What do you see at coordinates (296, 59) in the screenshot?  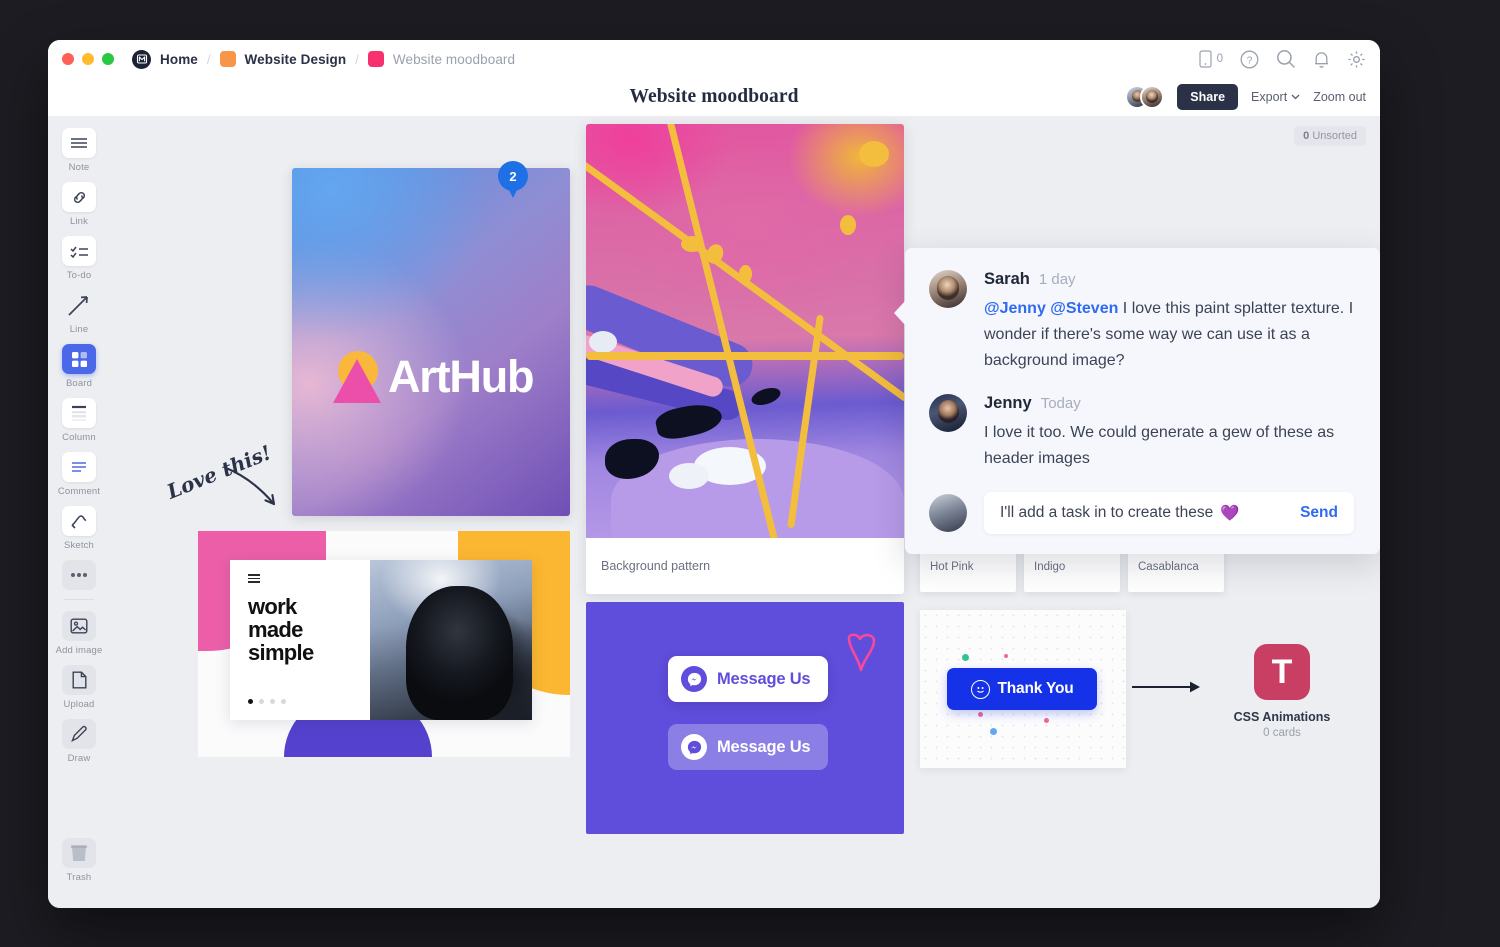 I see `breadcrumb-item-website-design: Website Design` at bounding box center [296, 59].